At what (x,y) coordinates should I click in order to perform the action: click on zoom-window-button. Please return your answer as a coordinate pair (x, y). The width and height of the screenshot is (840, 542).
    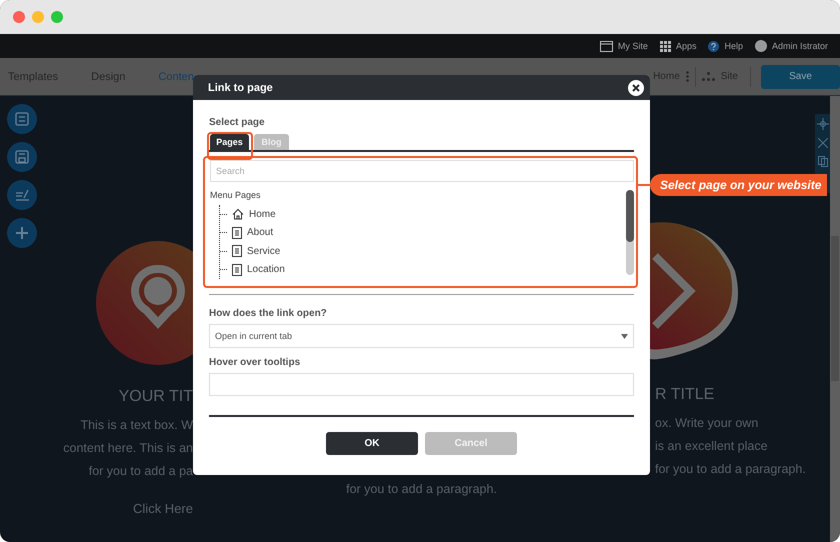
    Looking at the image, I should click on (57, 17).